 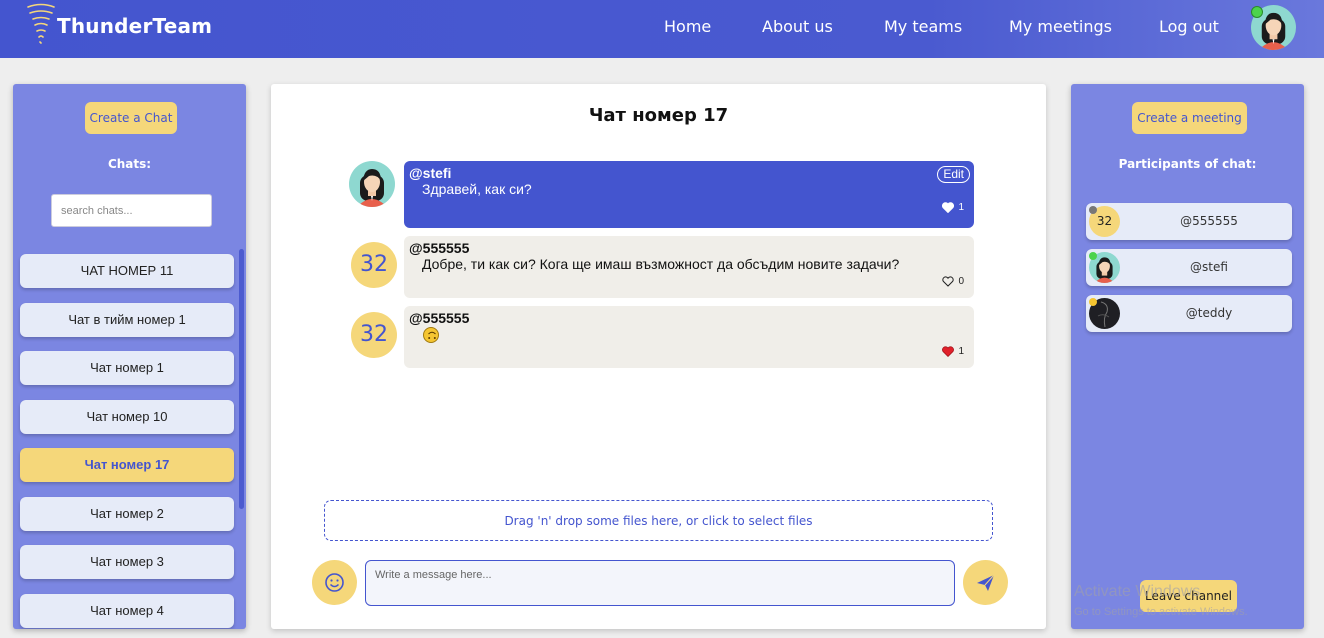 What do you see at coordinates (948, 281) in the screenshot?
I see `heart-outline-icon` at bounding box center [948, 281].